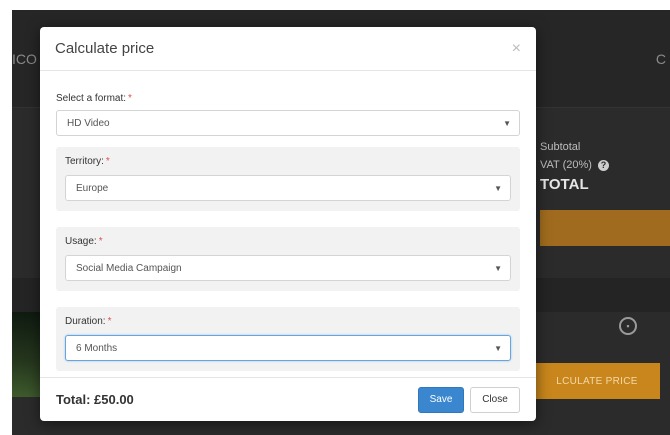 The image size is (670, 435). I want to click on format-select: HD Video ▼, so click(288, 123).